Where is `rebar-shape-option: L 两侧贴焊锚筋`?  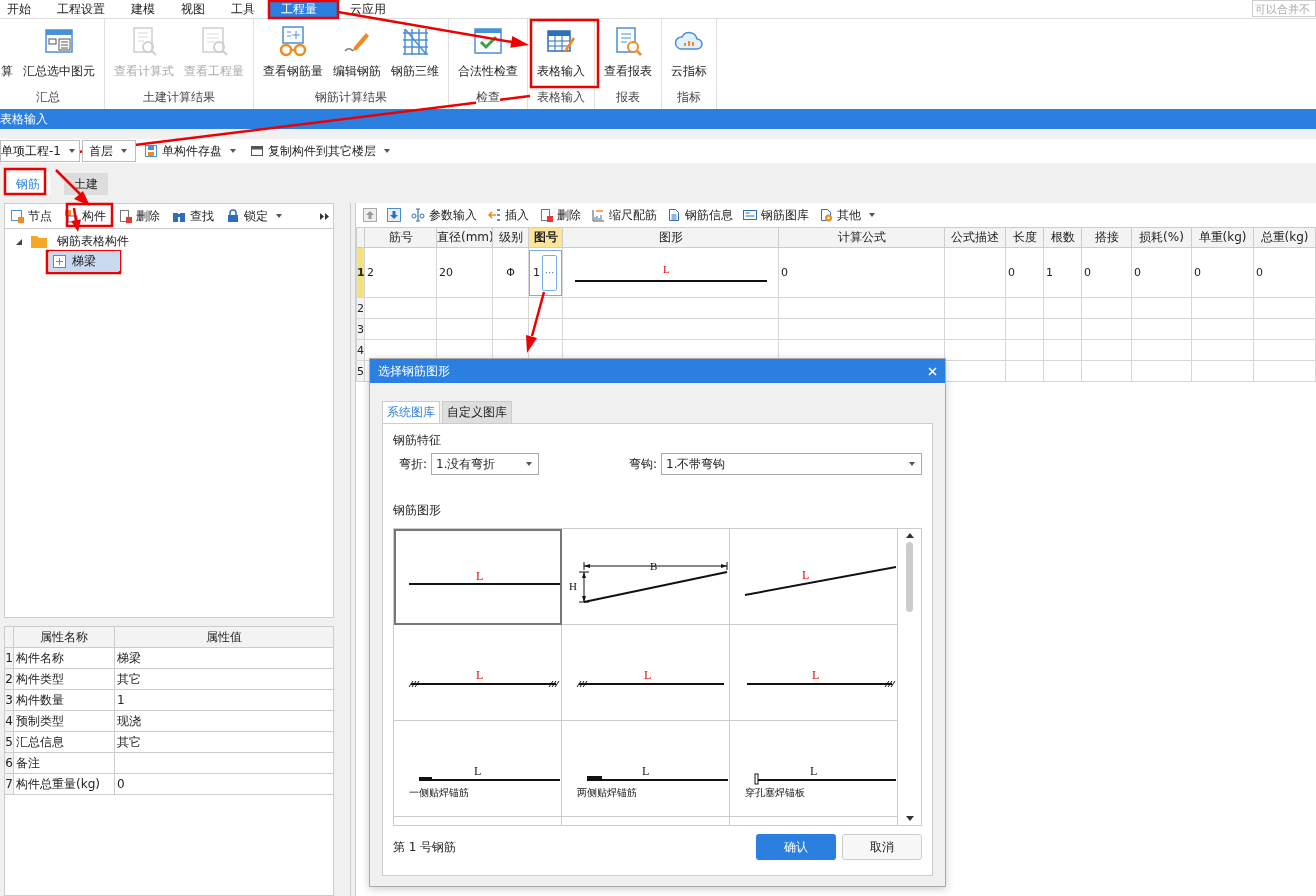
rebar-shape-option: L 两侧贴焊锚筋 is located at coordinates (646, 769).